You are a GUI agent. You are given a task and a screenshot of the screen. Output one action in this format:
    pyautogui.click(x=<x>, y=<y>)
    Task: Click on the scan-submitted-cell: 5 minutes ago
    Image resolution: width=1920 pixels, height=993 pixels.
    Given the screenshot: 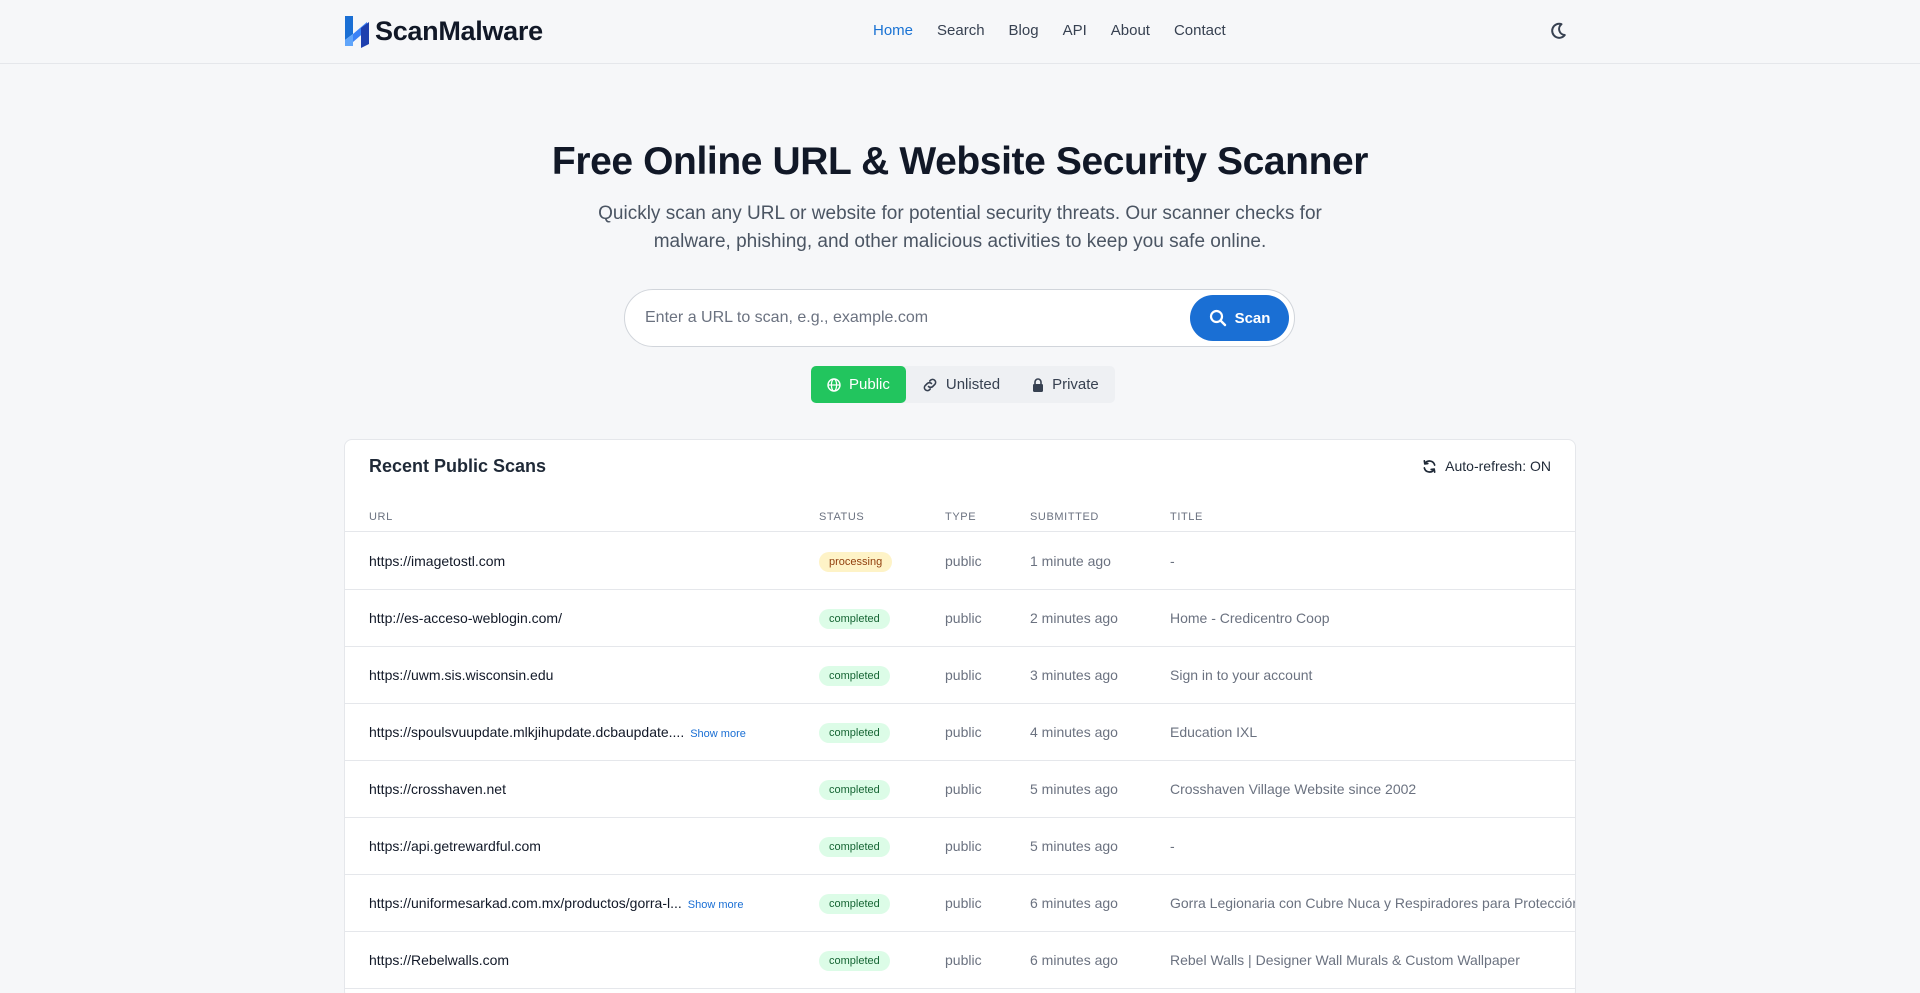 What is the action you would take?
    pyautogui.click(x=1074, y=789)
    